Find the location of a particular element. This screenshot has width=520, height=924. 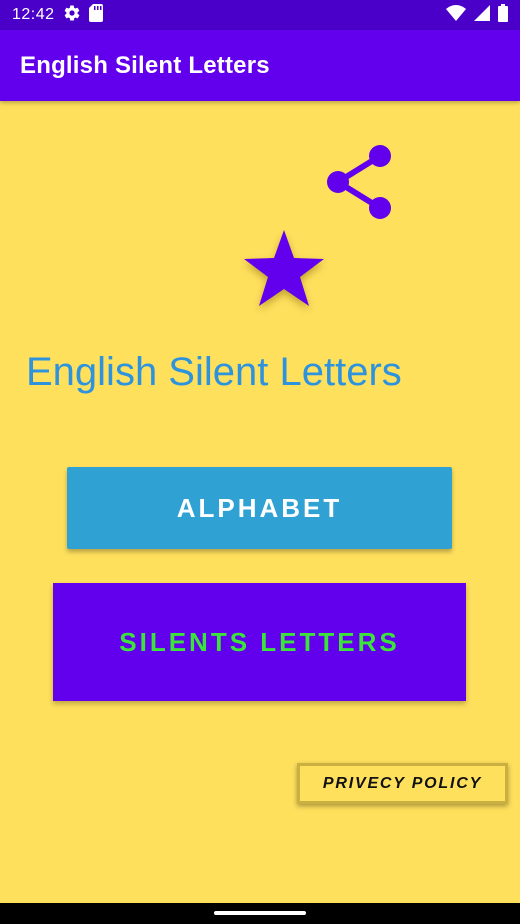

cell-signal-icon is located at coordinates (482, 15).